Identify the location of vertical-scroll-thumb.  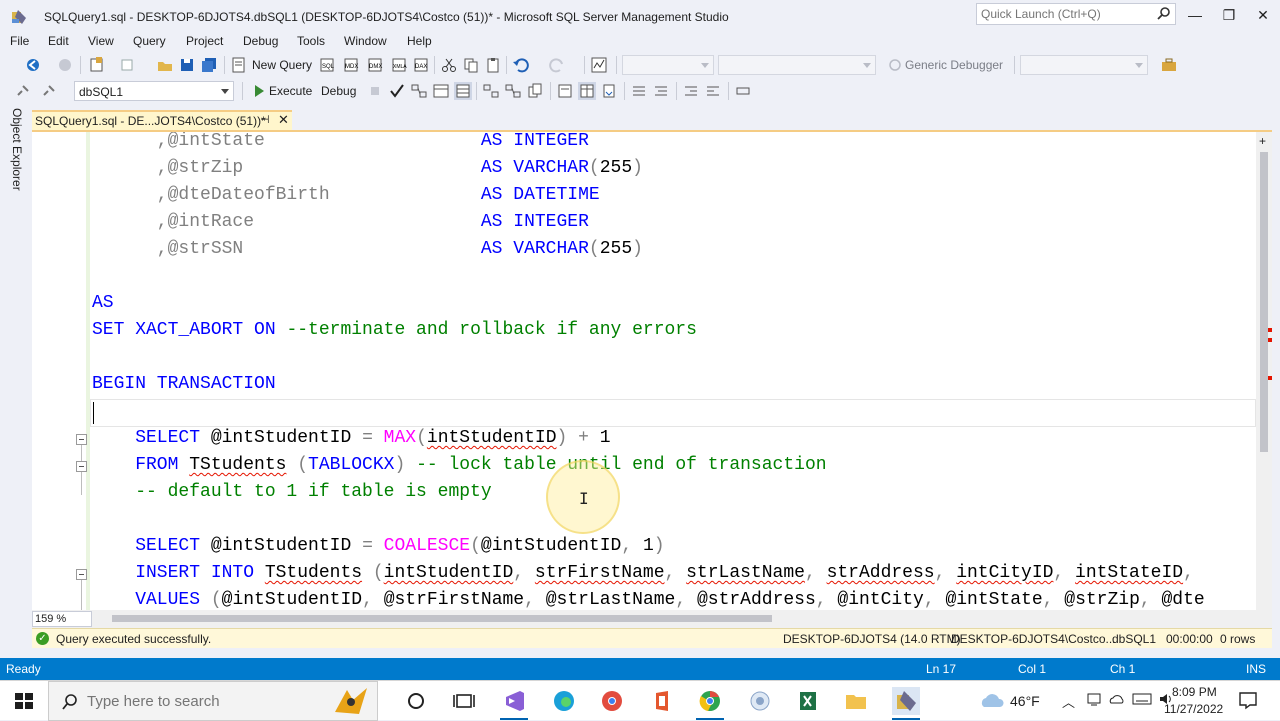
(1264, 302).